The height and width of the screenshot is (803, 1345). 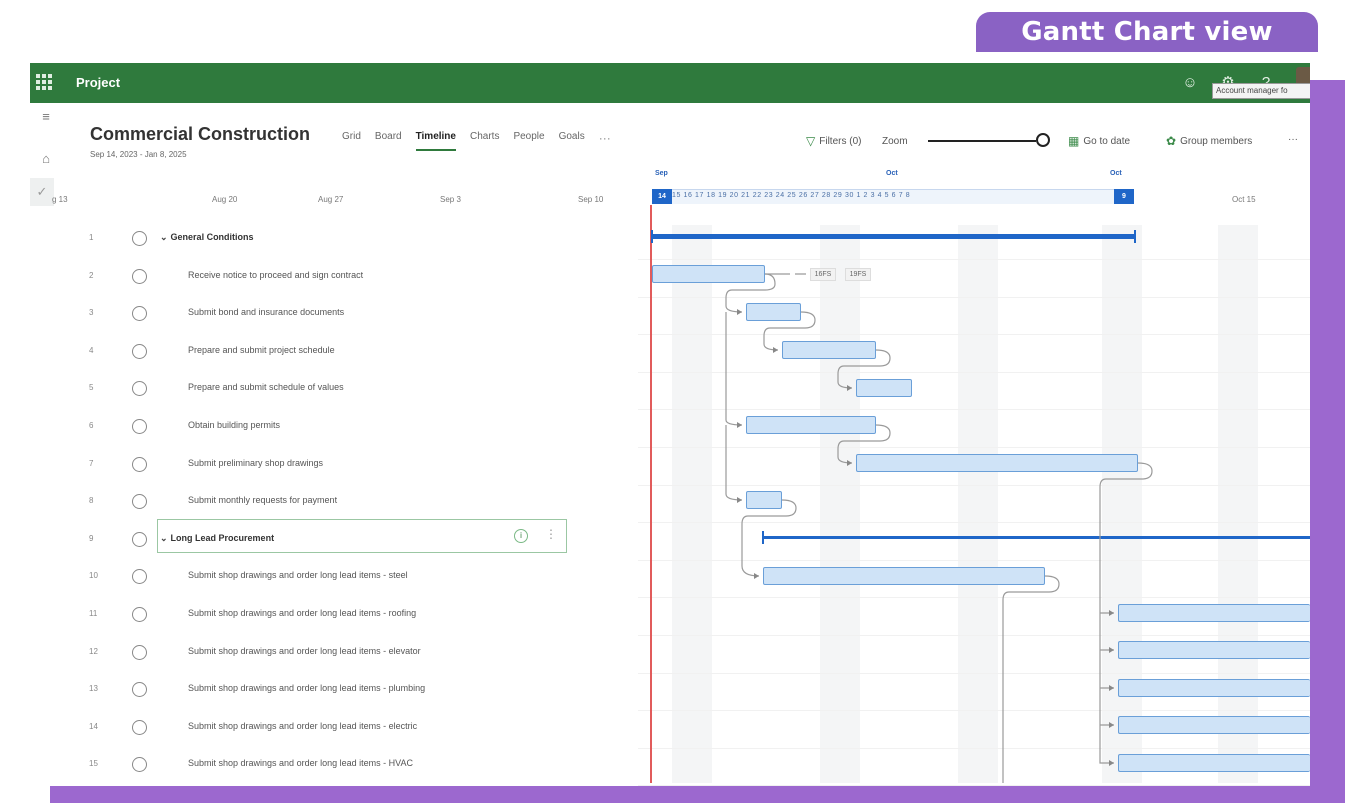 I want to click on summary-bar-long-lead-procurement, so click(x=1036, y=537).